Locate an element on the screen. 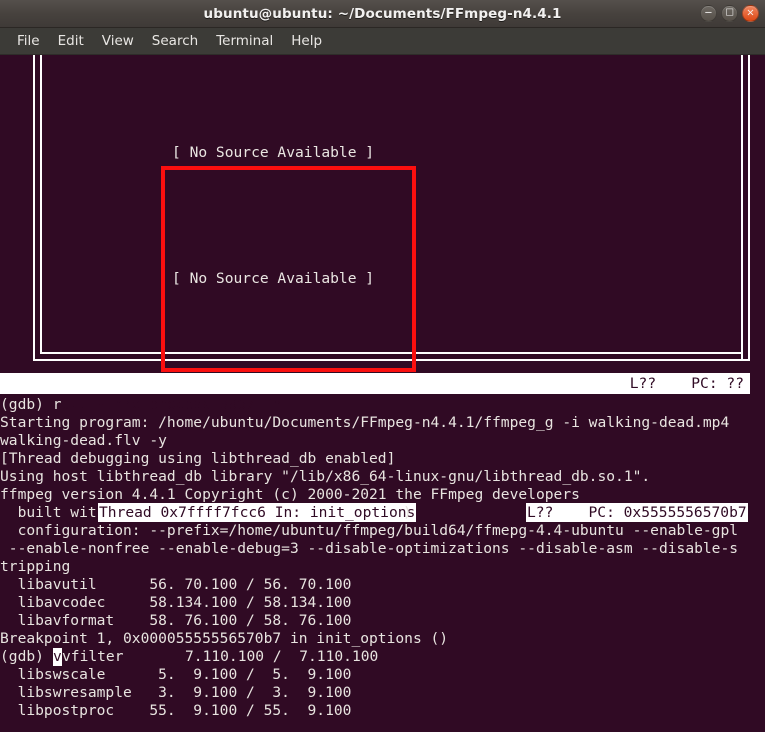  menu-item-file: File is located at coordinates (28, 41).